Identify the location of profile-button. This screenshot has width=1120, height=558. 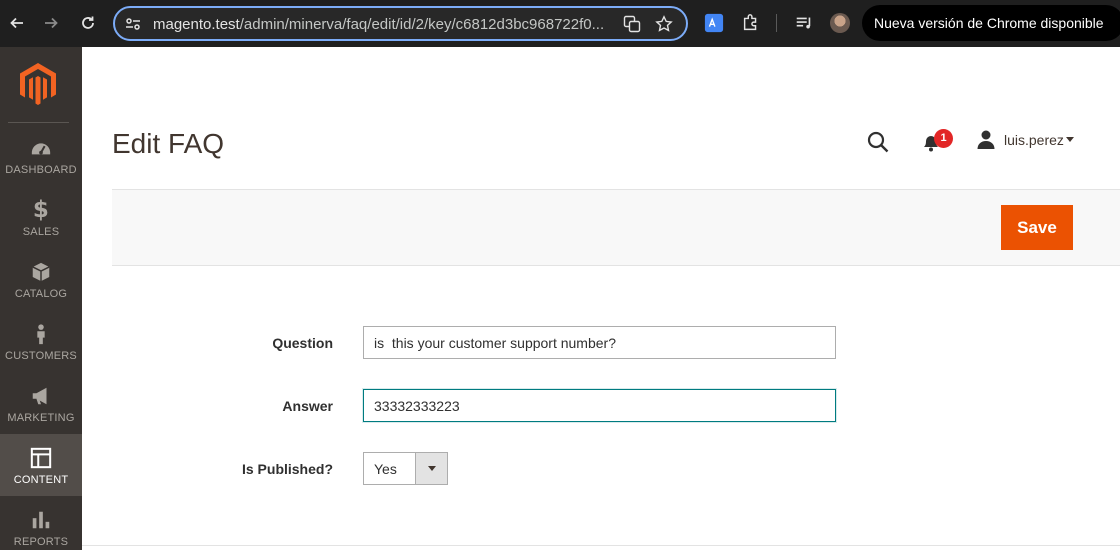
(840, 23).